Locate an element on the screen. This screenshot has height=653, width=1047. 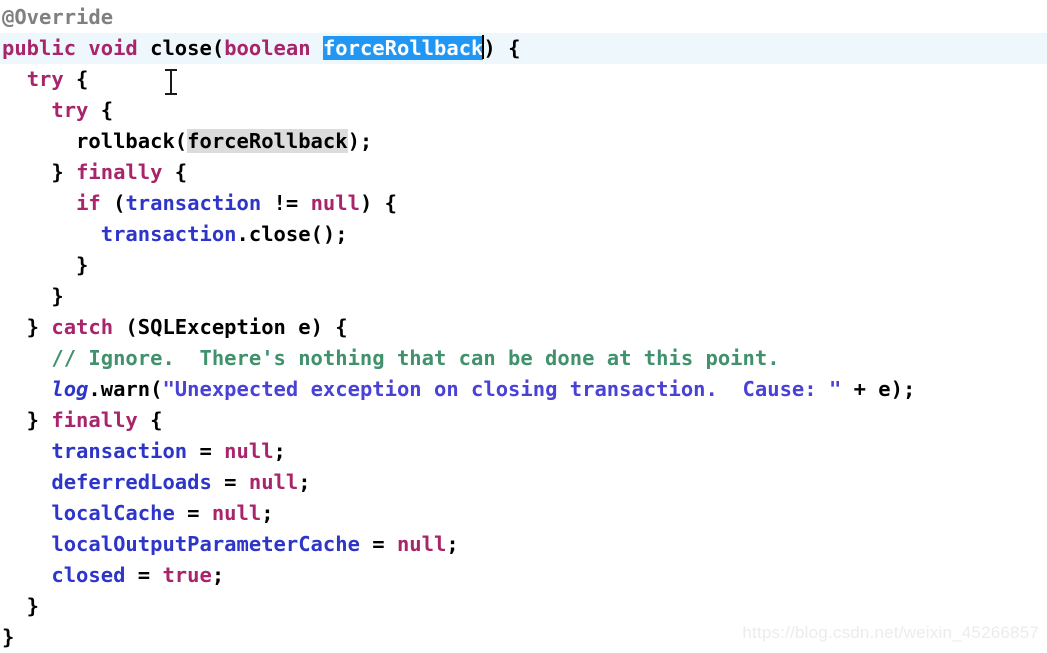
code-line: localCache = null; is located at coordinates (523, 513).